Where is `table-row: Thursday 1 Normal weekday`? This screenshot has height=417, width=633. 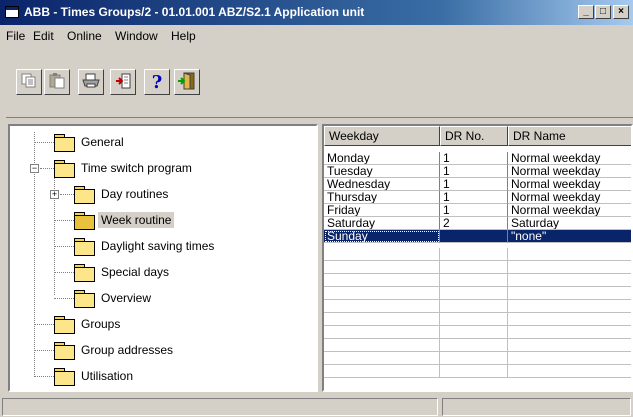
table-row: Thursday 1 Normal weekday is located at coordinates (477, 197).